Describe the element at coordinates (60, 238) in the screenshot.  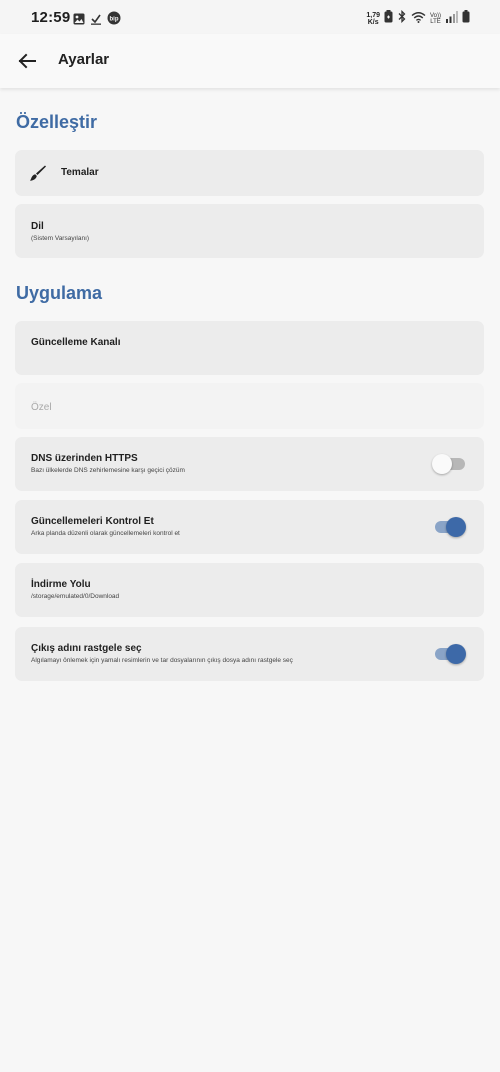
I see `language-value: (Sistem Varsayılanı)` at that location.